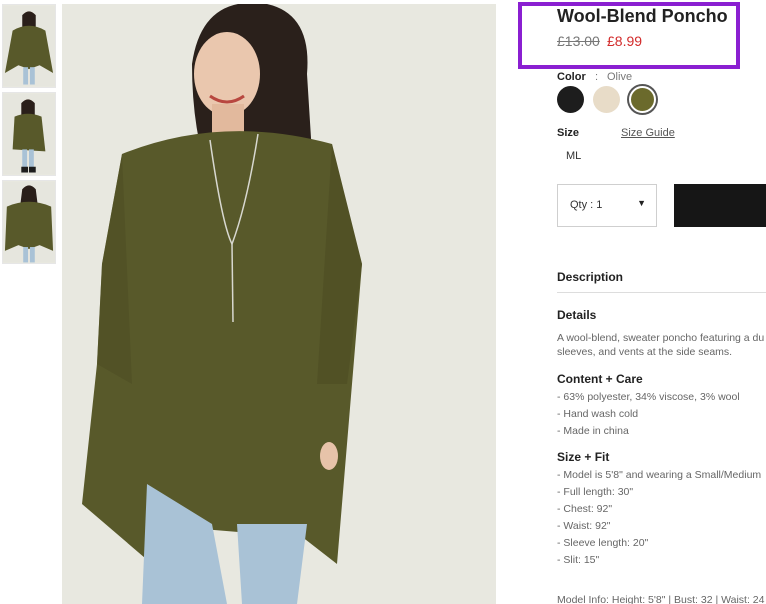  I want to click on thumbnail-back-image, so click(29, 222).